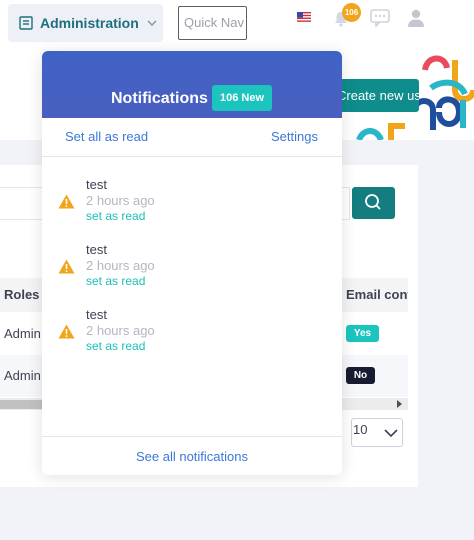 Image resolution: width=474 pixels, height=540 pixels. Describe the element at coordinates (351, 12) in the screenshot. I see `notification-count-badge: 106` at that location.